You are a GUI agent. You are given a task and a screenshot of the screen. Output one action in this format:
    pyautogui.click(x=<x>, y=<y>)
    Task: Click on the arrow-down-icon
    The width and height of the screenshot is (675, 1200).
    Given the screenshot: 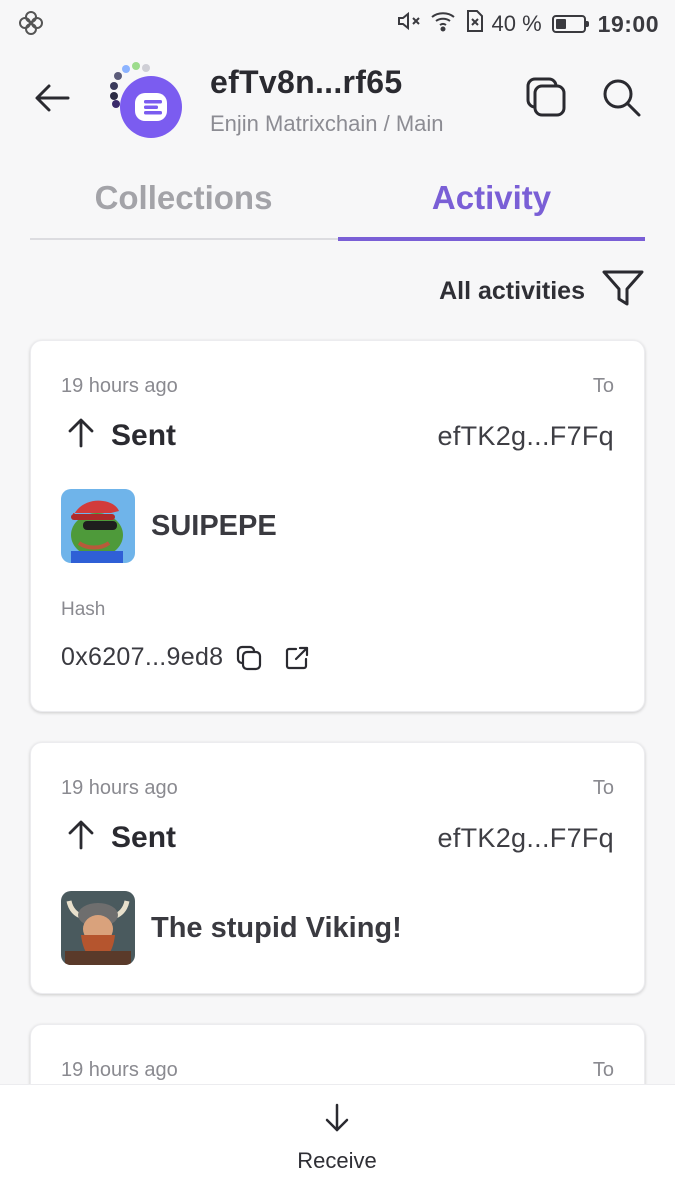 What is the action you would take?
    pyautogui.click(x=337, y=1120)
    